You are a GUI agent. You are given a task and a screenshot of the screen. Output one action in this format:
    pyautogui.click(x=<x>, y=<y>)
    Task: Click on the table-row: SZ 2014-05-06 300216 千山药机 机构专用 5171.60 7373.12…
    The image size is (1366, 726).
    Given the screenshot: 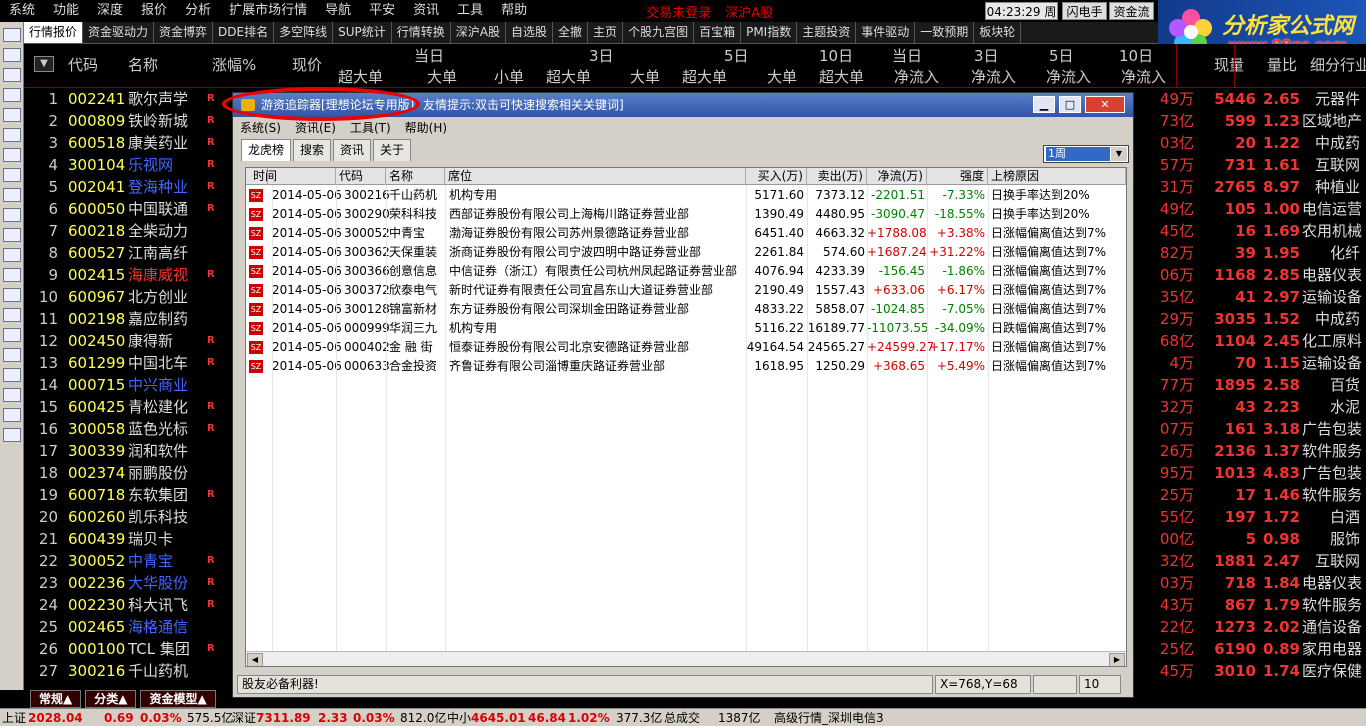 What is the action you would take?
    pyautogui.click(x=686, y=195)
    